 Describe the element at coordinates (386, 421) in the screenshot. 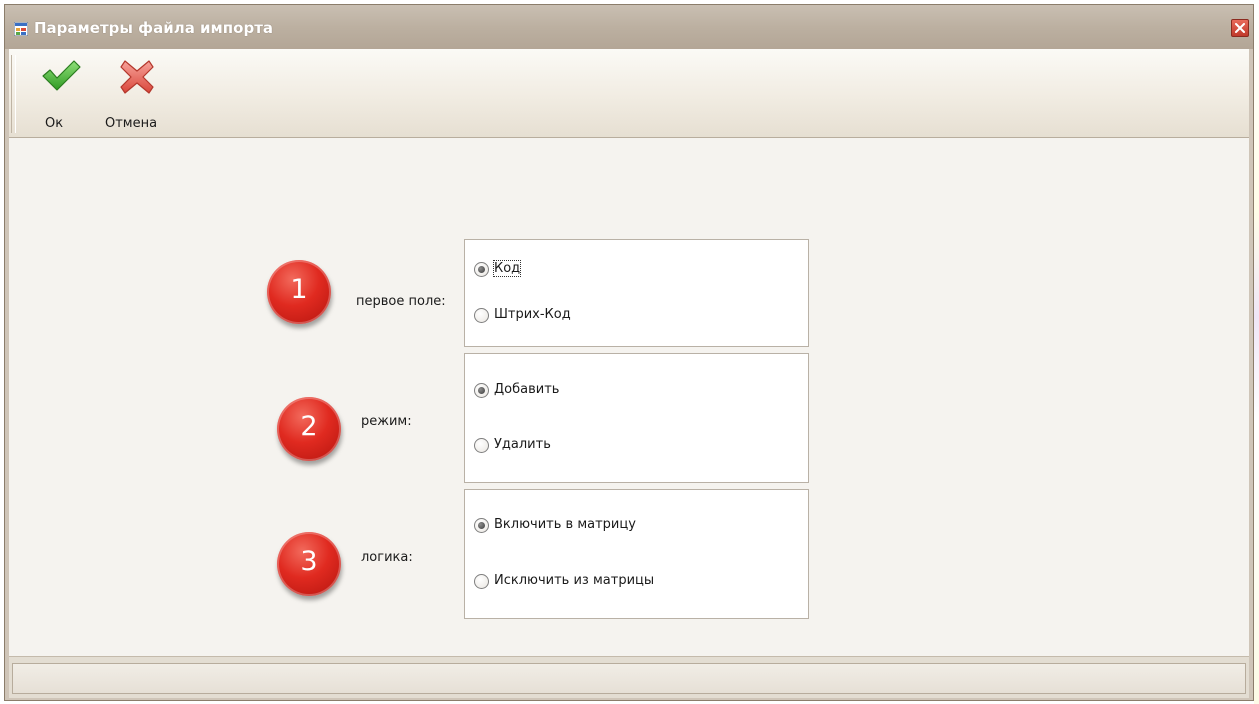

I see `mode-label: режим:` at that location.